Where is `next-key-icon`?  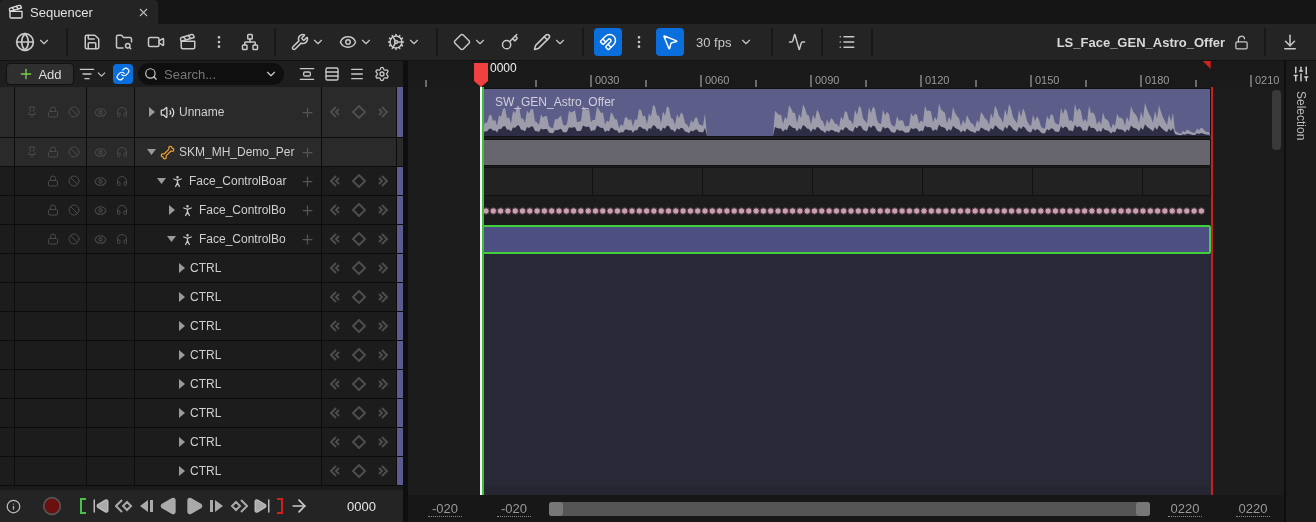 next-key-icon is located at coordinates (239, 506).